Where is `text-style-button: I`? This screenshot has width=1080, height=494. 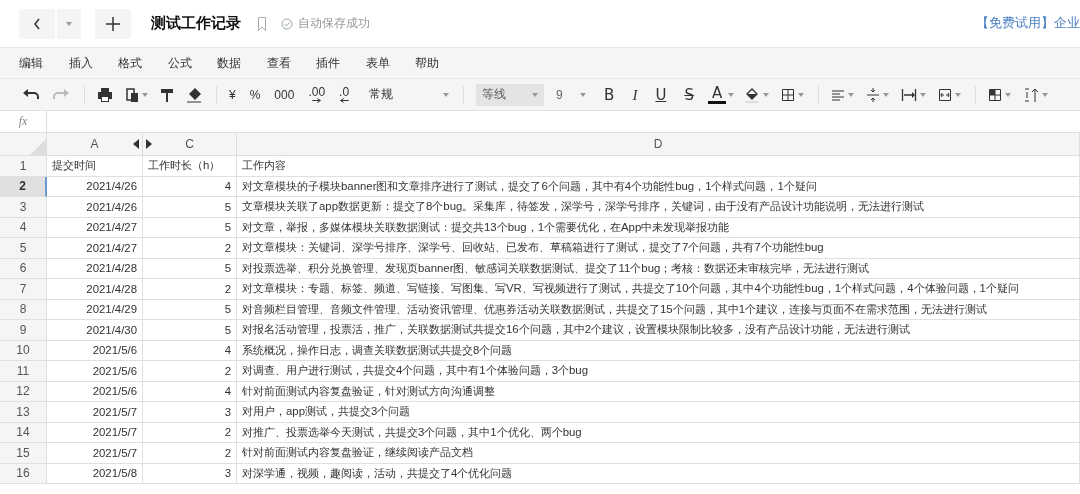
text-style-button: I is located at coordinates (635, 94).